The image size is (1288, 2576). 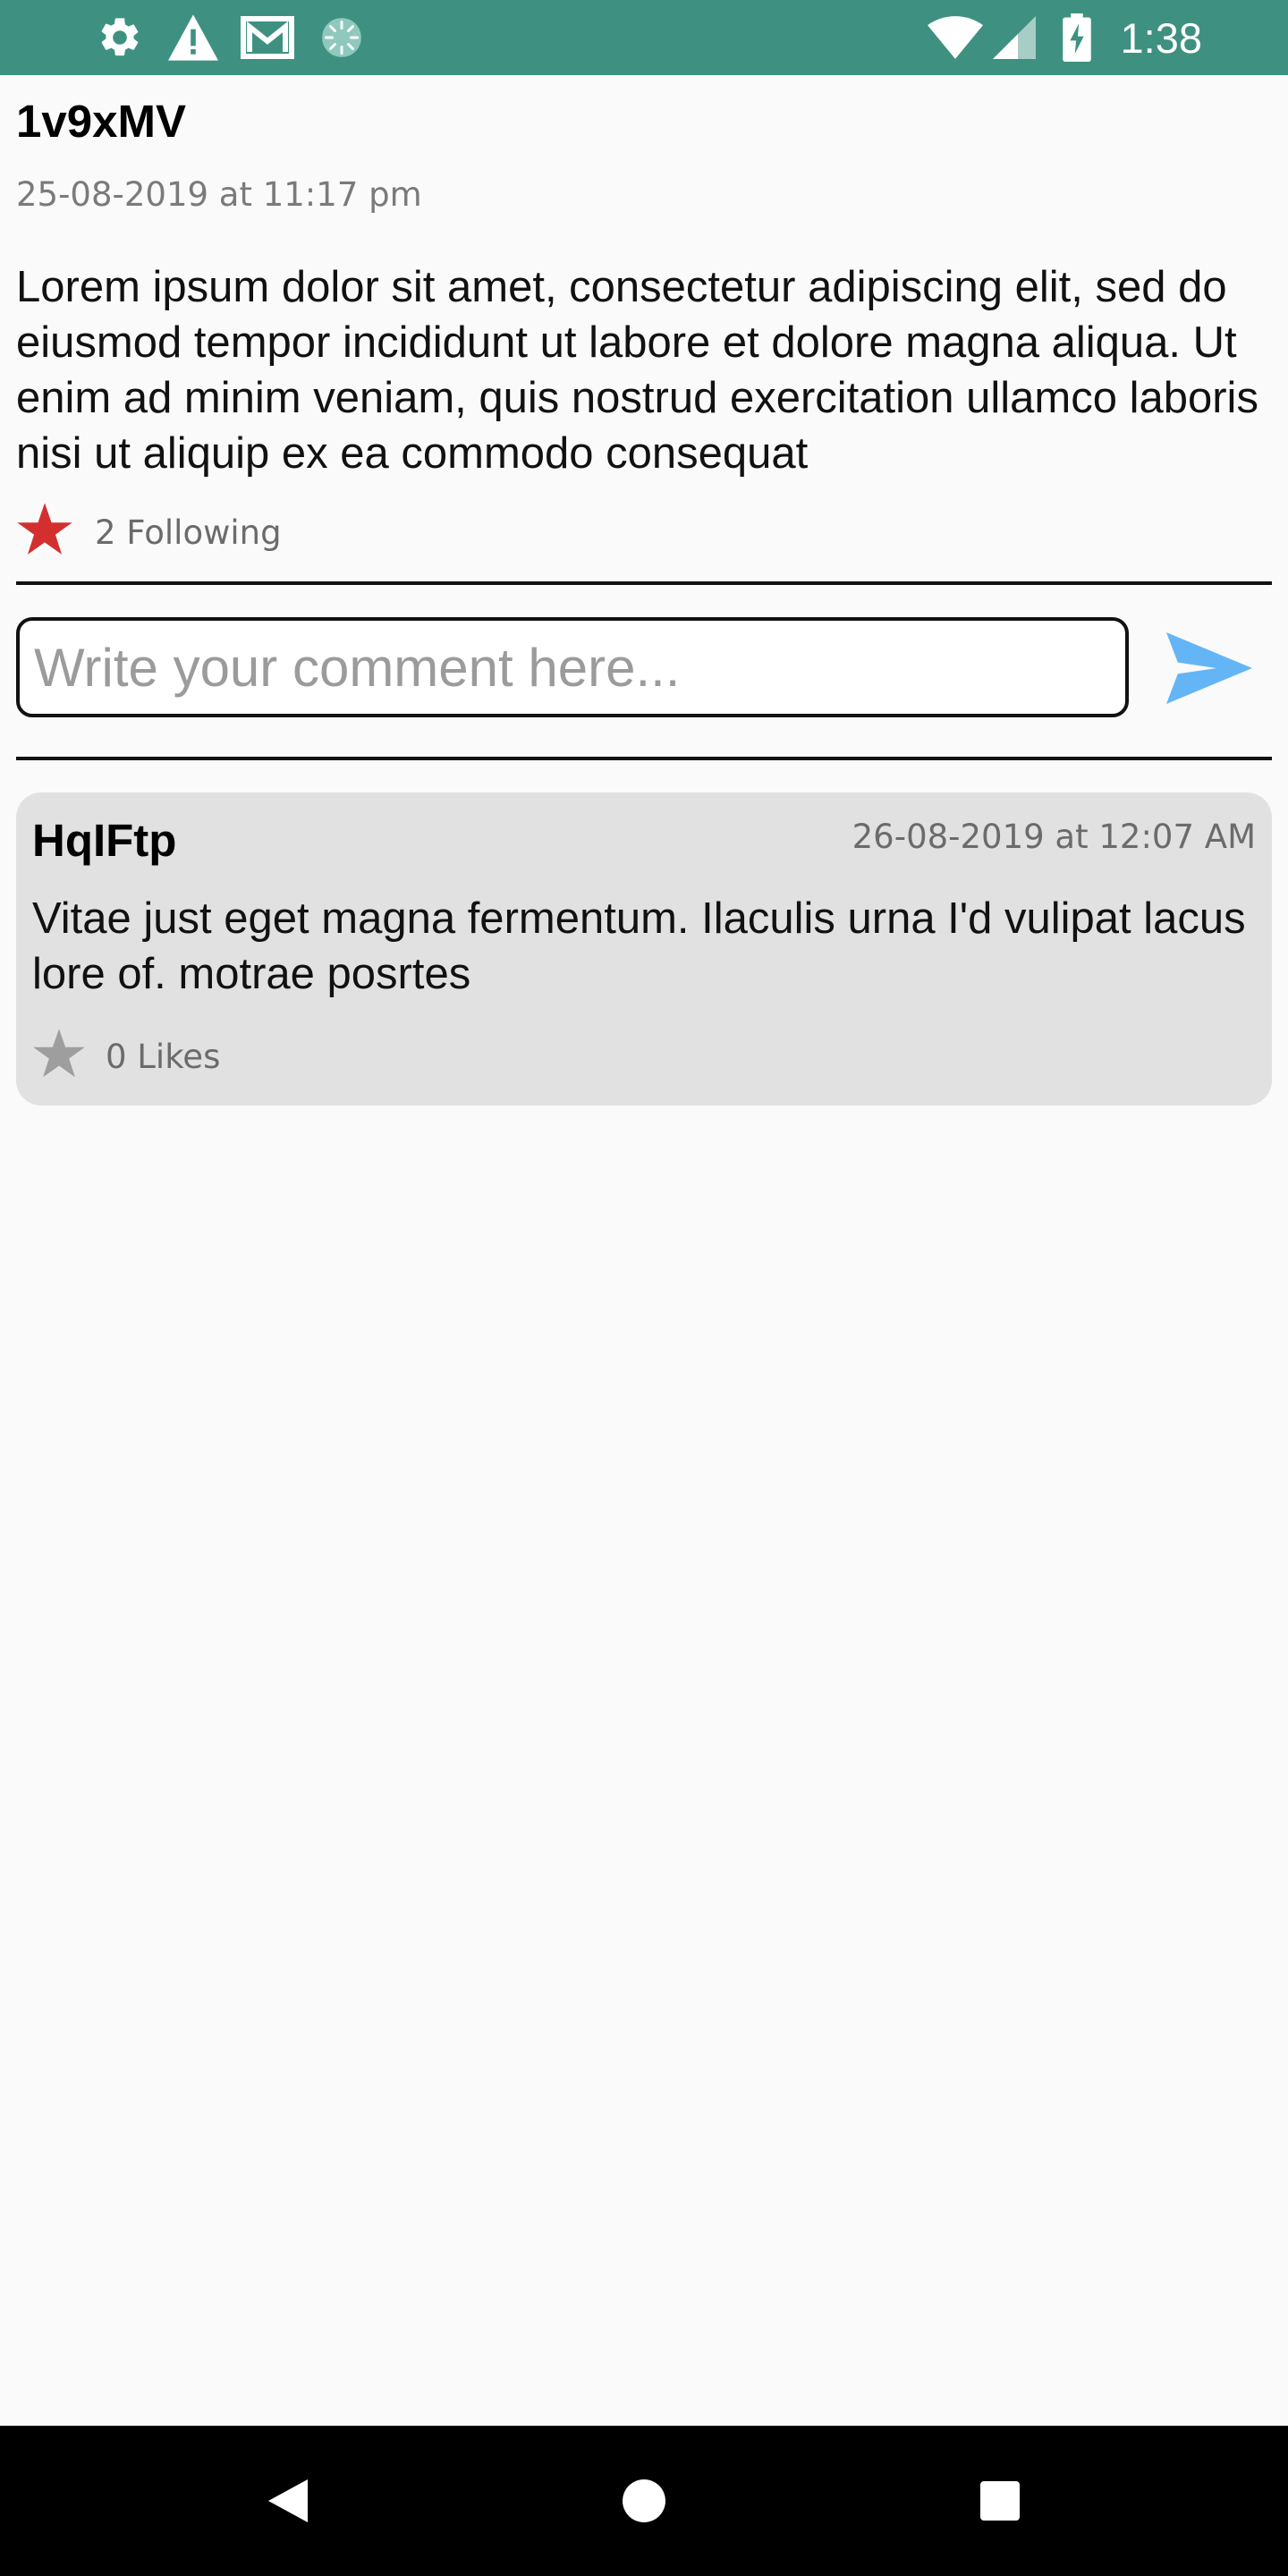 What do you see at coordinates (120, 37) in the screenshot?
I see `gear-icon` at bounding box center [120, 37].